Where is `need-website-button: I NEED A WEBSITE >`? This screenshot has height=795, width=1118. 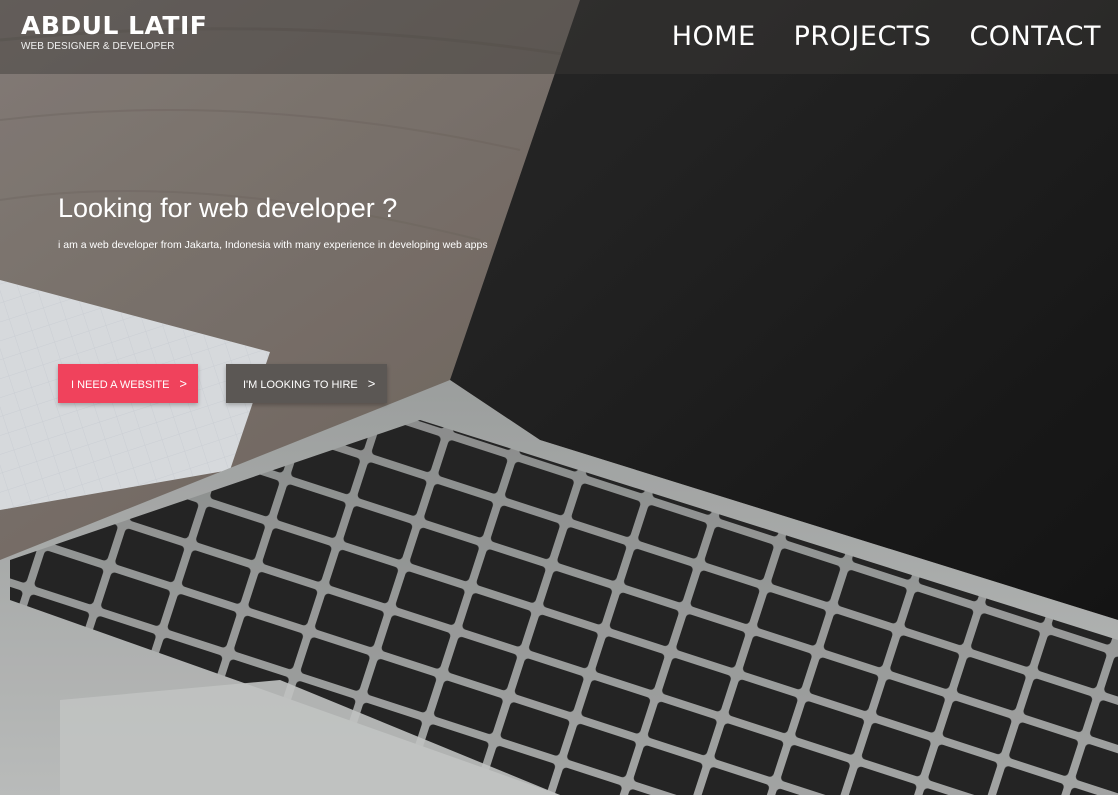 need-website-button: I NEED A WEBSITE > is located at coordinates (128, 383).